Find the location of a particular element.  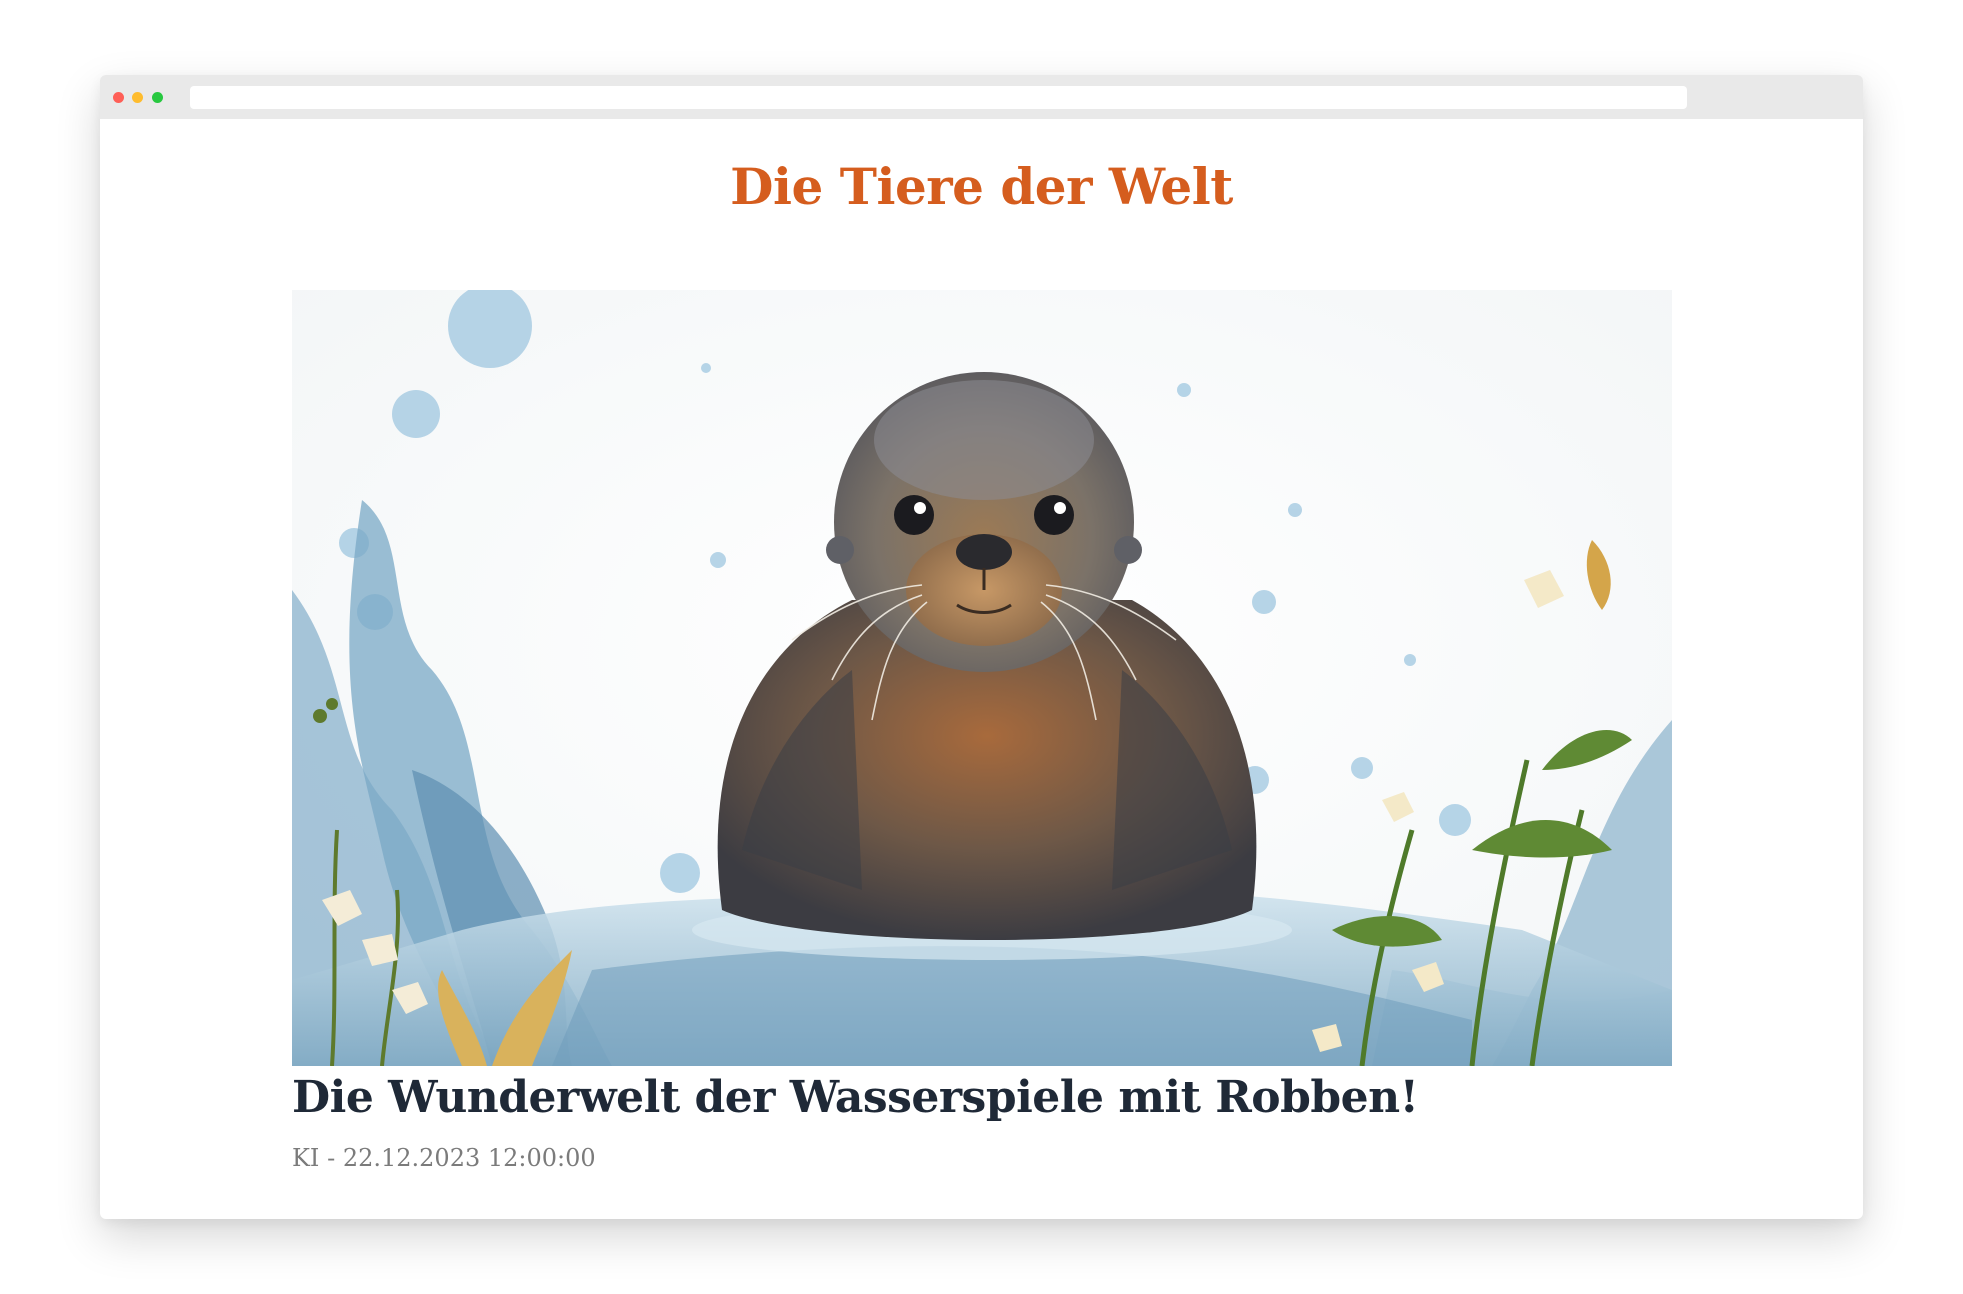

close-window-button is located at coordinates (118, 97).